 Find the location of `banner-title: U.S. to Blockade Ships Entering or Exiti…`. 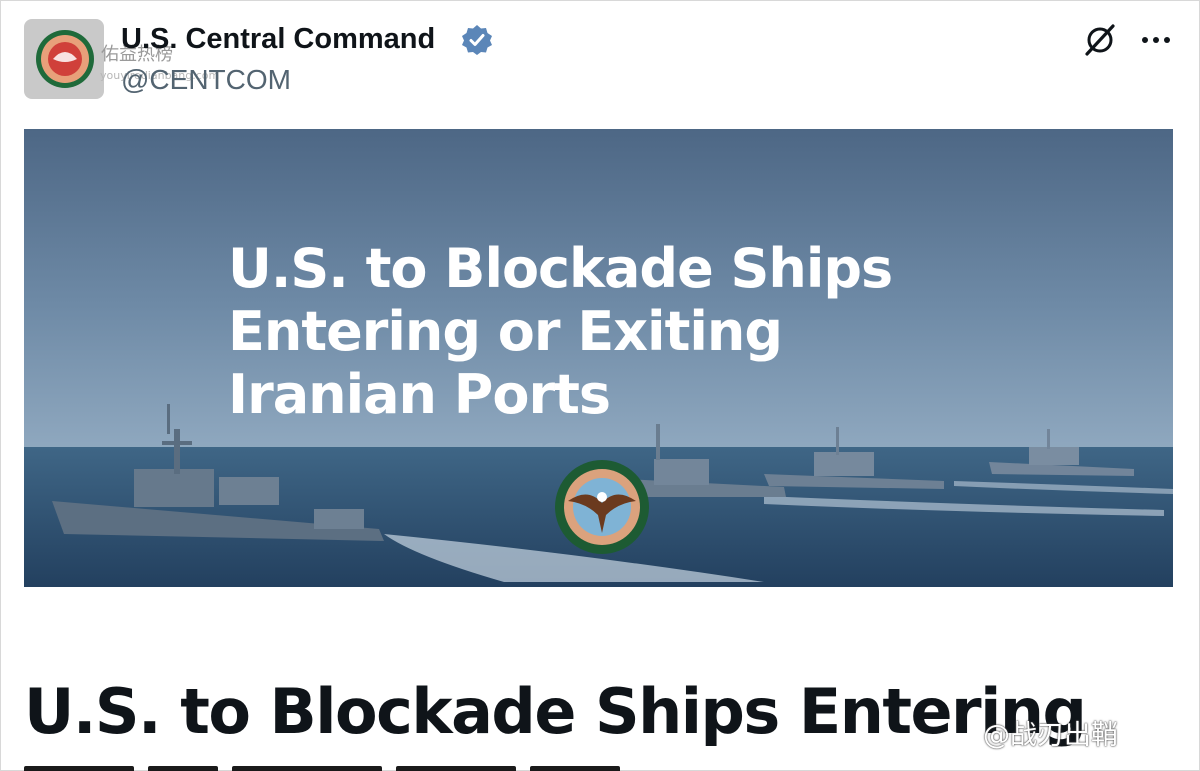

banner-title: U.S. to Blockade Ships Entering or Exiti… is located at coordinates (560, 331).